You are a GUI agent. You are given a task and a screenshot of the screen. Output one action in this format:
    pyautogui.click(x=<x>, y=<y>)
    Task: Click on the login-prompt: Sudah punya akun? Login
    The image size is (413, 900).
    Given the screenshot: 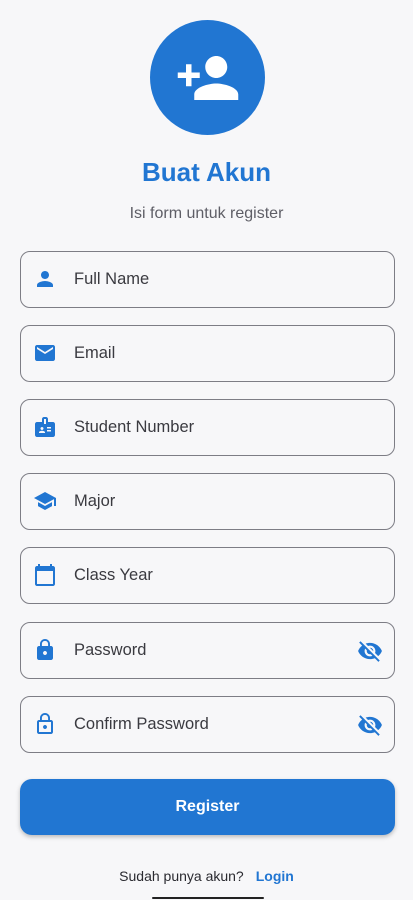 What is the action you would take?
    pyautogui.click(x=206, y=876)
    